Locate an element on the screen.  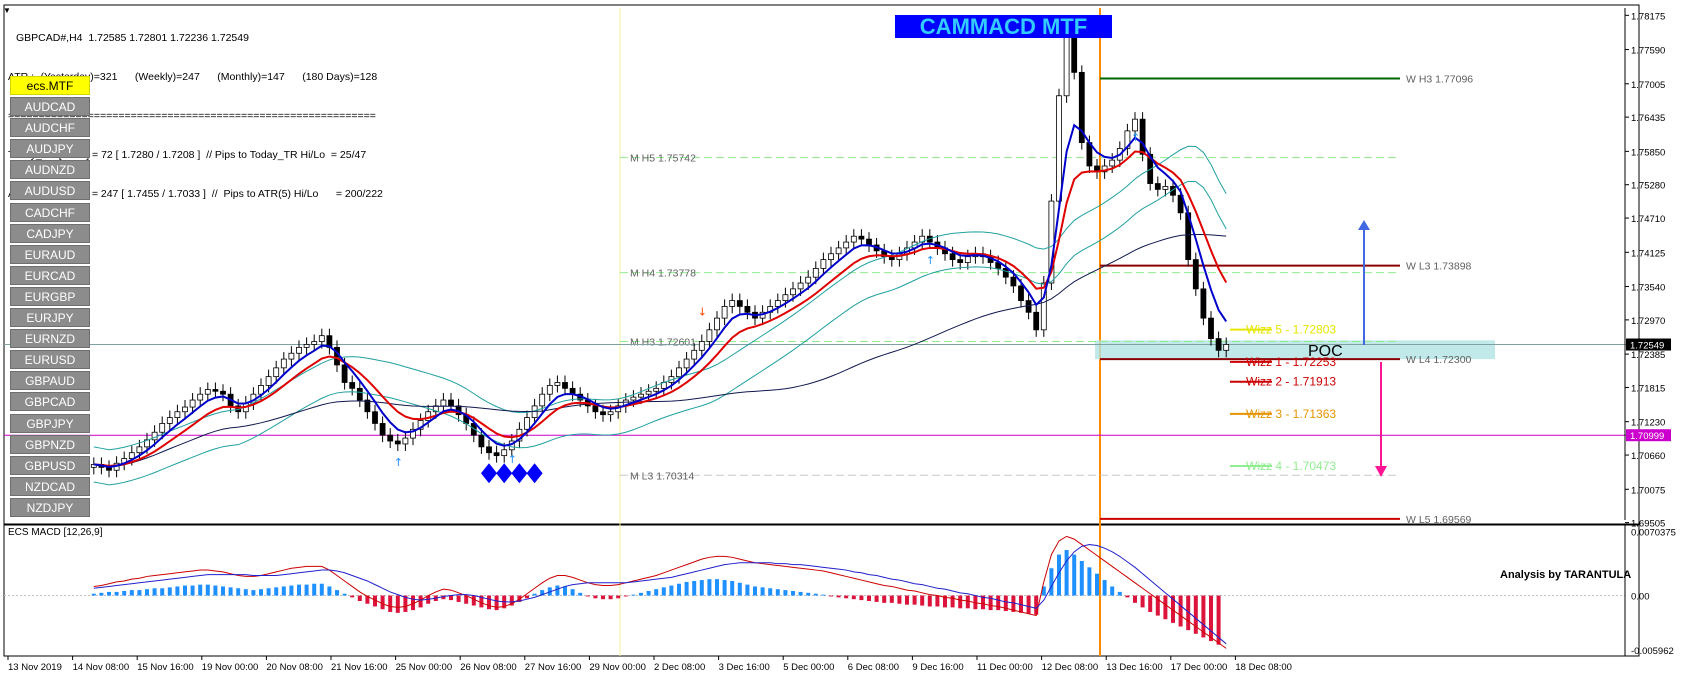
price-level-label: M H3 1.72601 is located at coordinates (663, 342).